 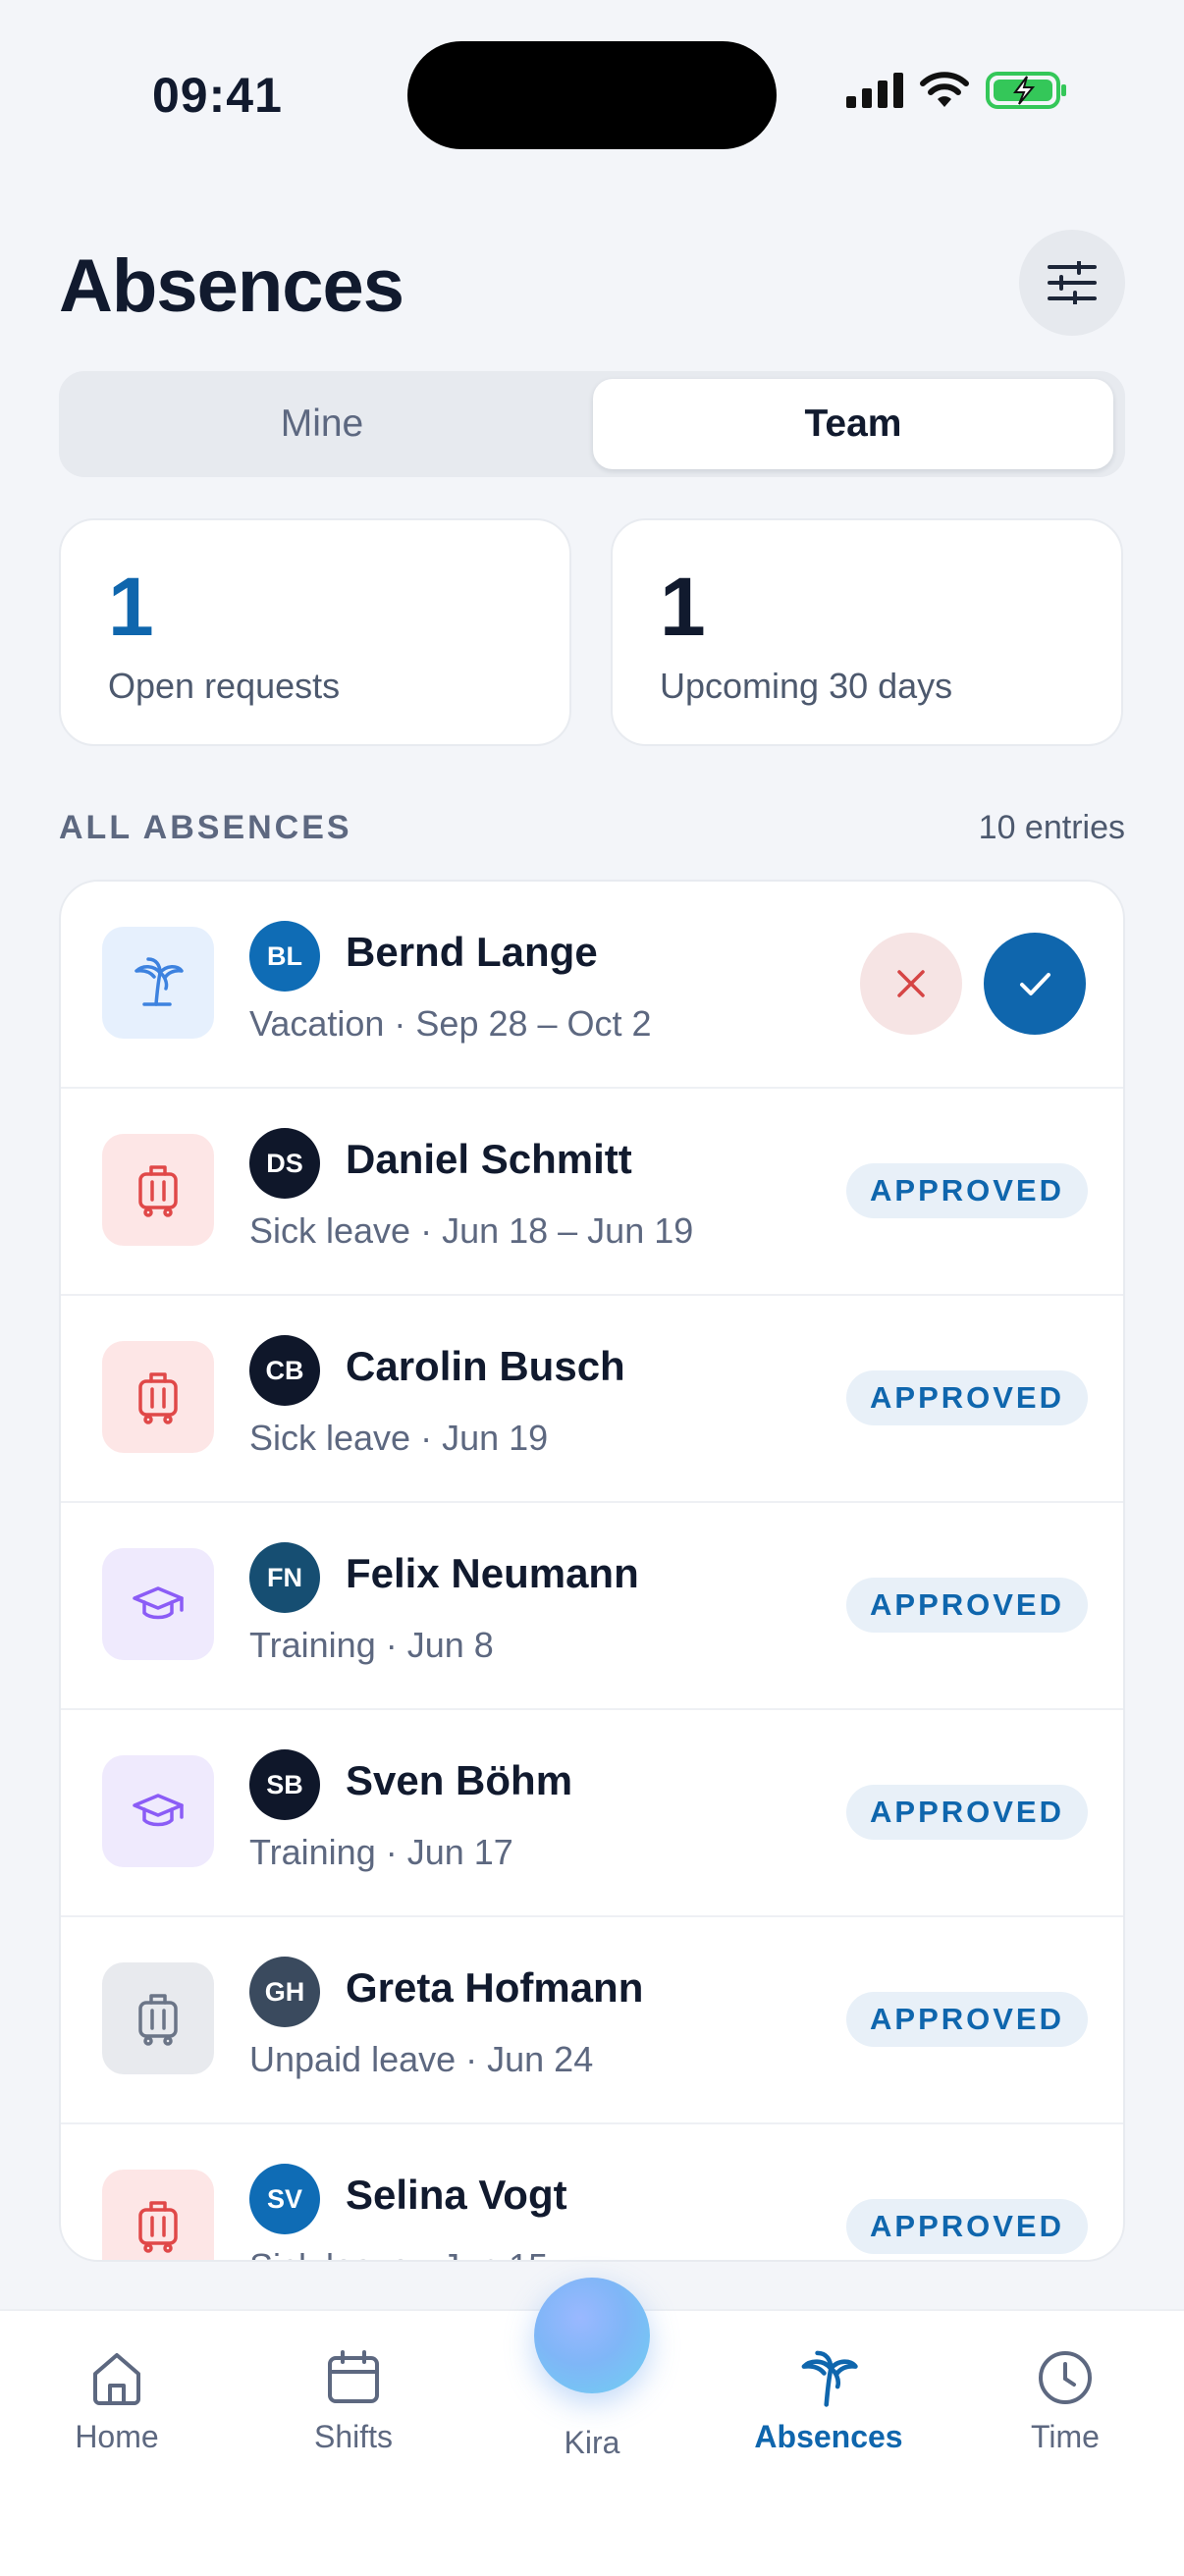 I want to click on calendar-icon, so click(x=353, y=2376).